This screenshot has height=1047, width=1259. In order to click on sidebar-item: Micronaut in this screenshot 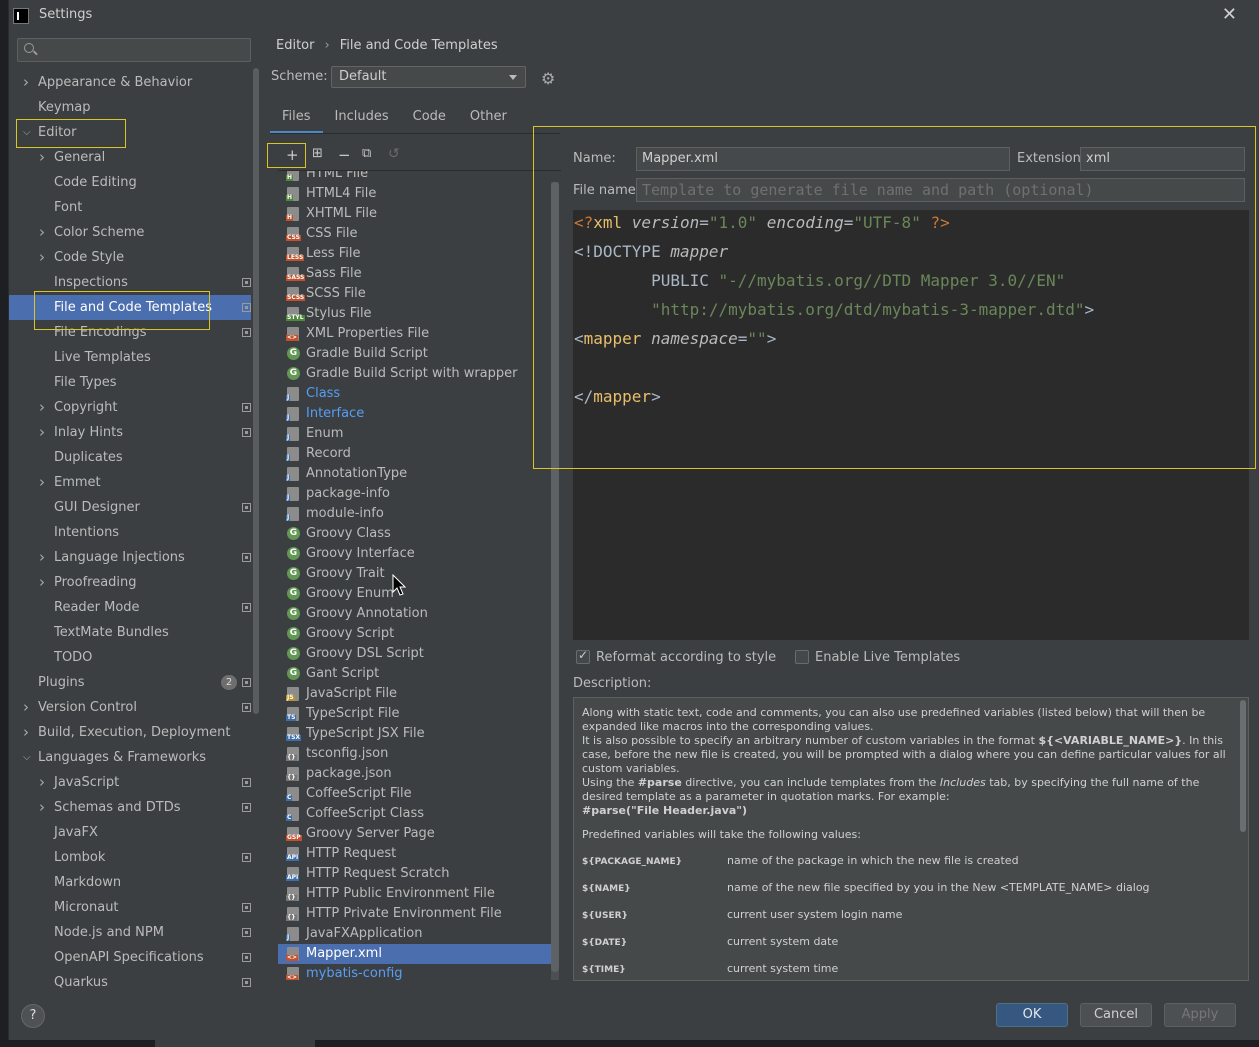, I will do `click(130, 907)`.